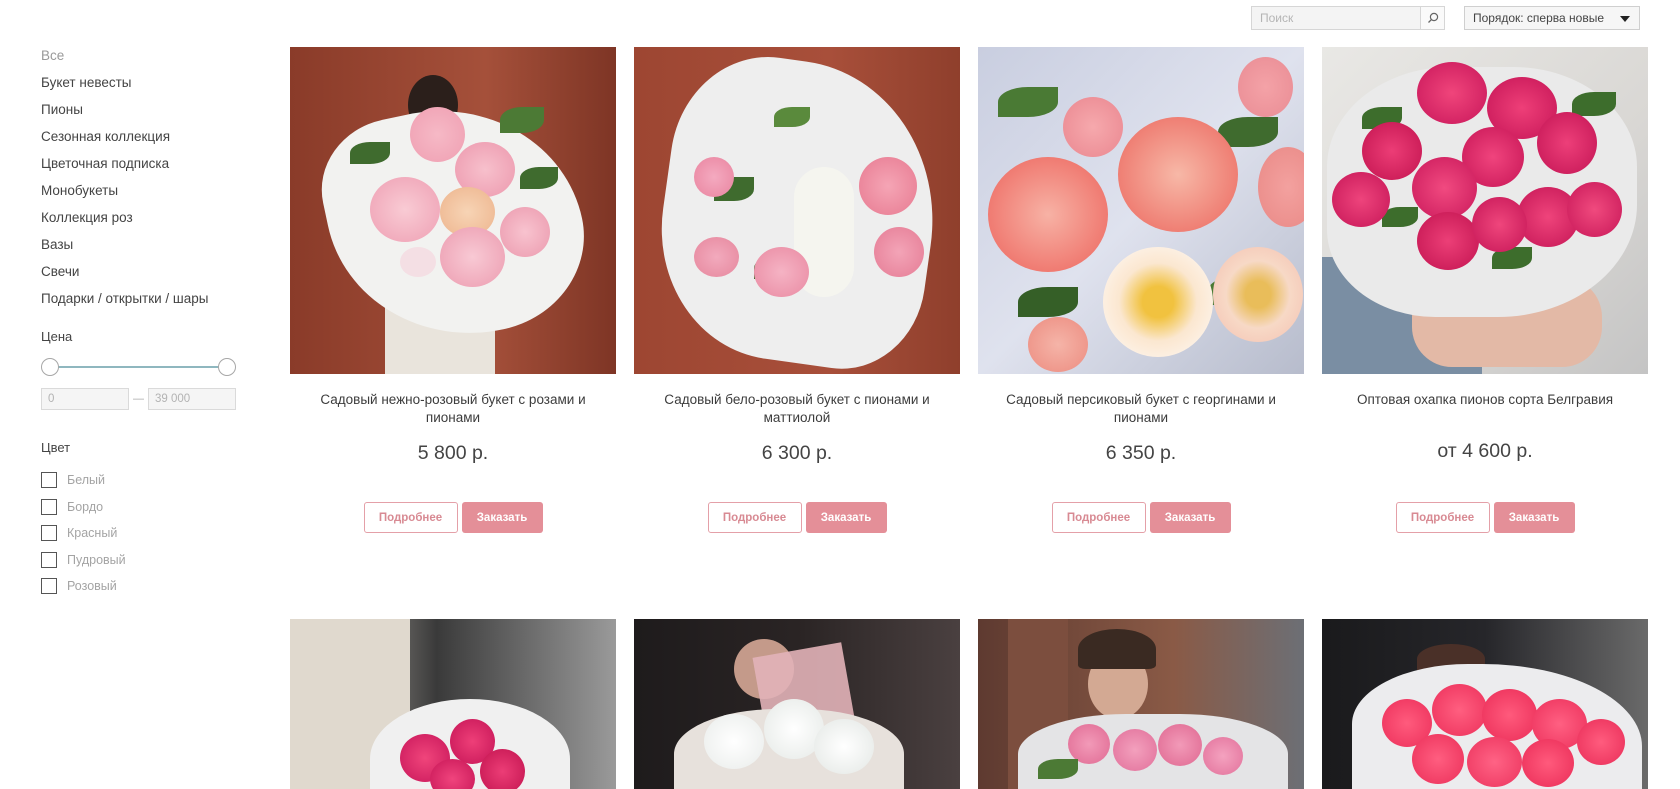  I want to click on product-price: от 4 600 р., so click(1485, 451).